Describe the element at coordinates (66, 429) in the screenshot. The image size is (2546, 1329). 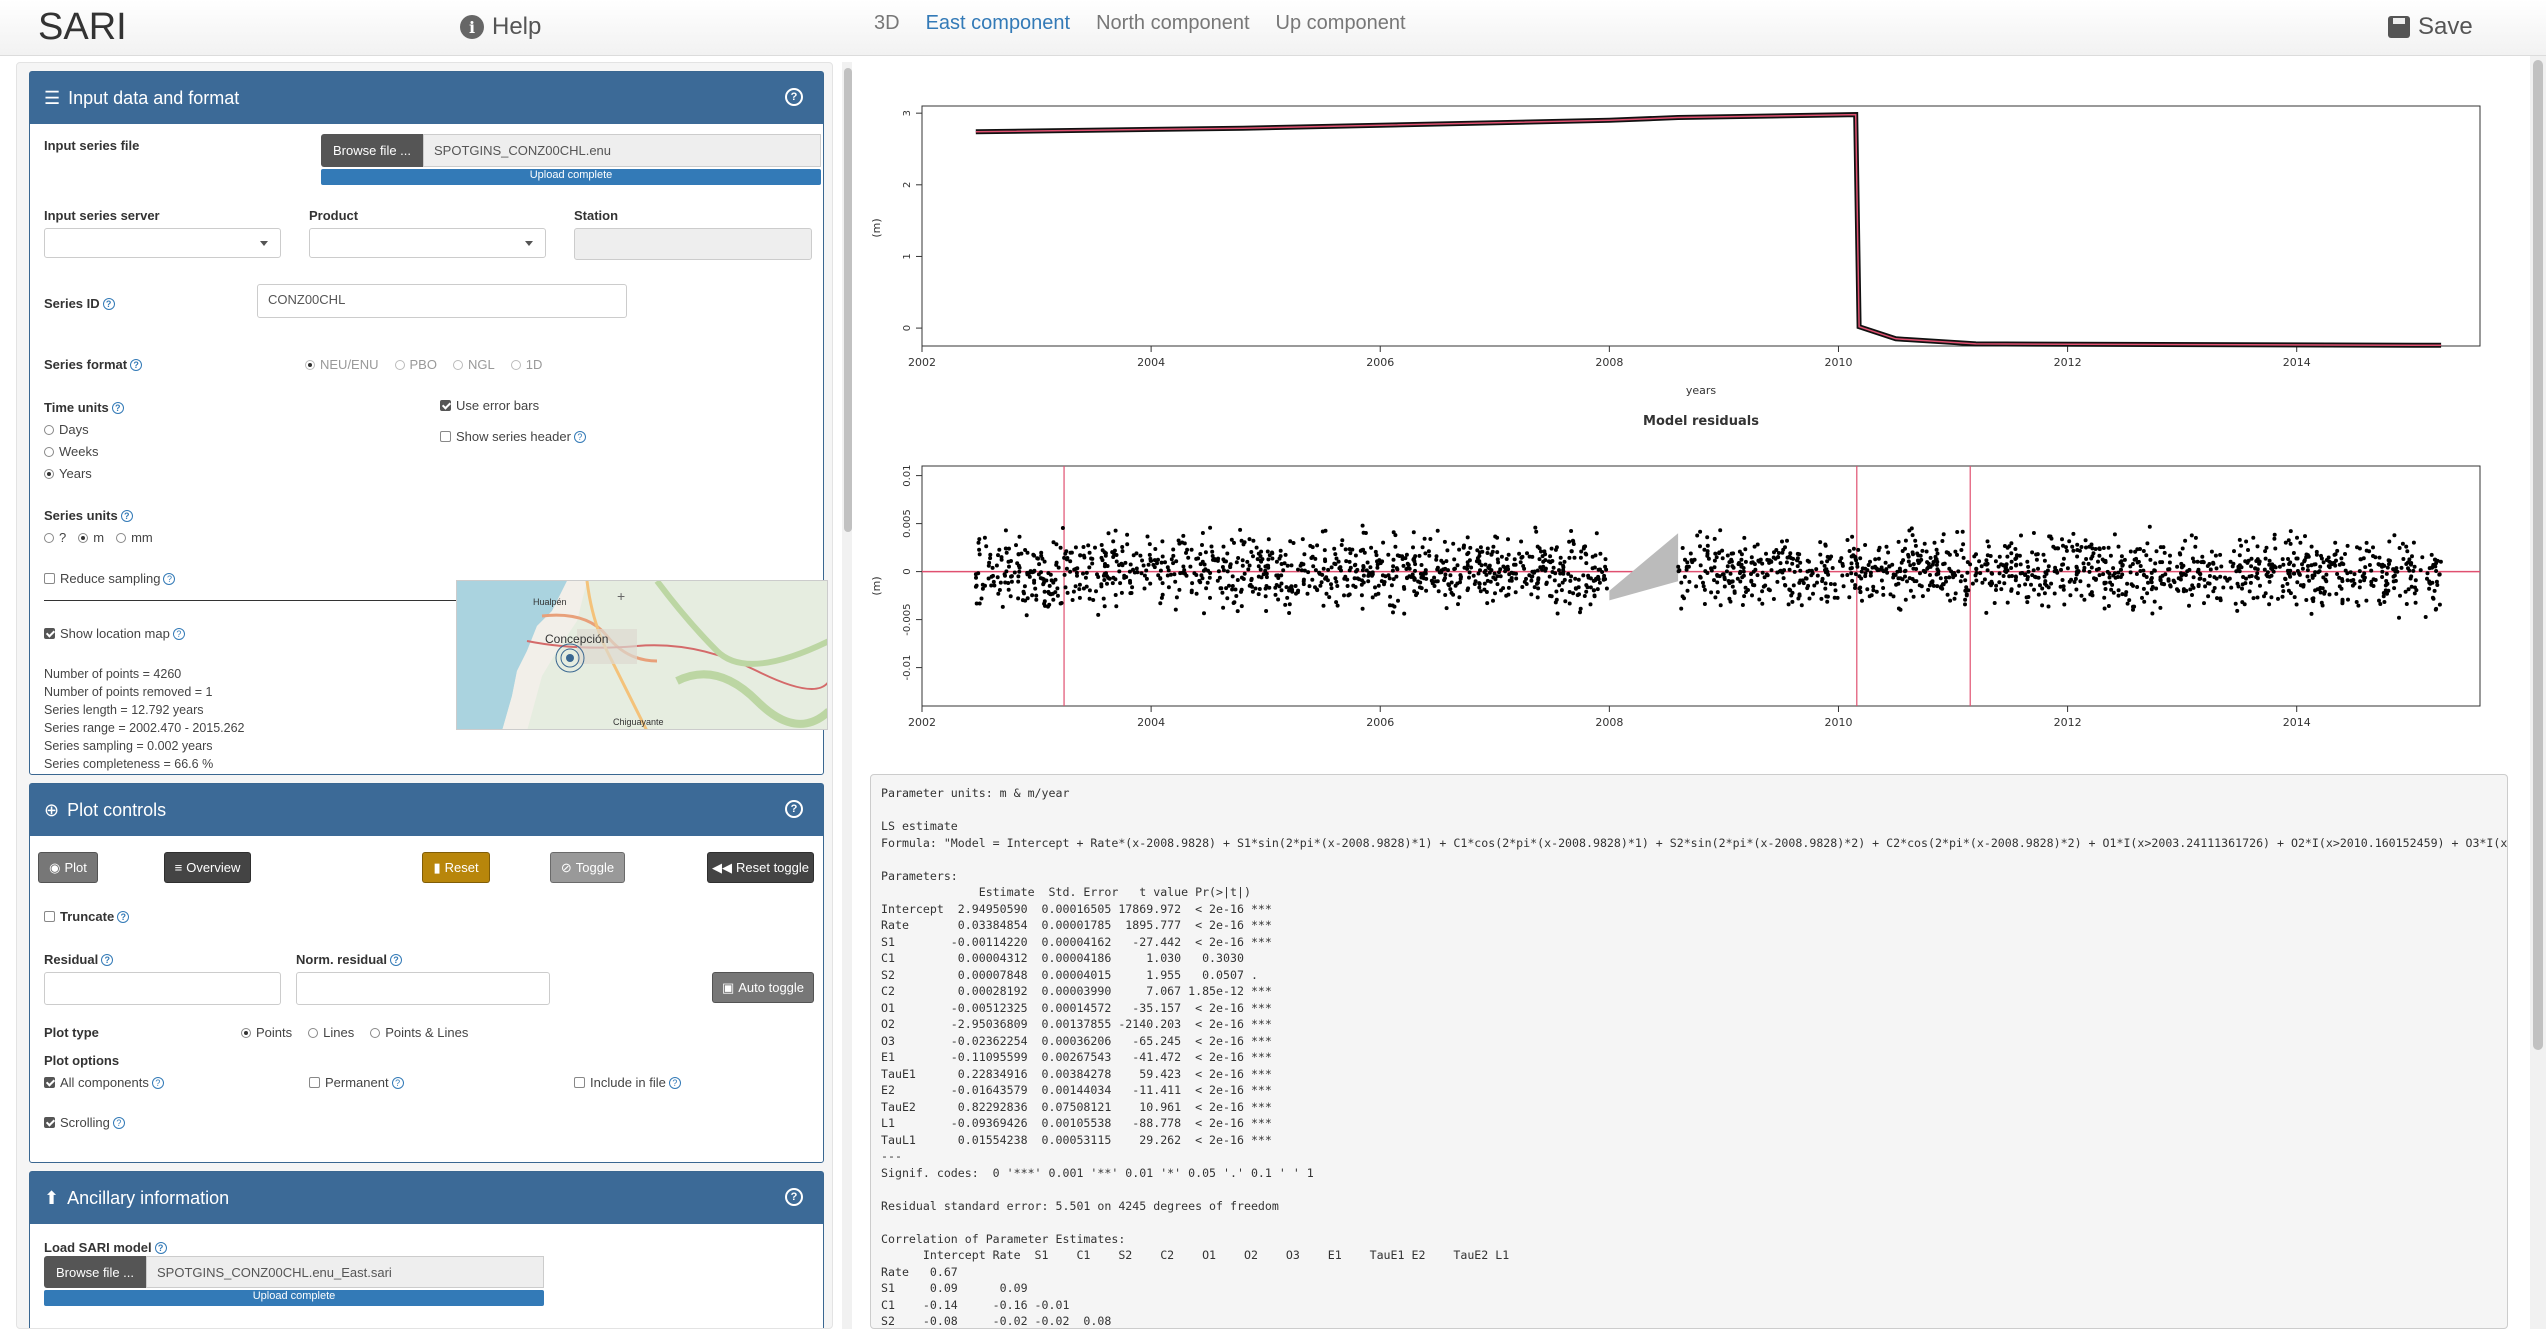
I see `time-unit-days: Days` at that location.